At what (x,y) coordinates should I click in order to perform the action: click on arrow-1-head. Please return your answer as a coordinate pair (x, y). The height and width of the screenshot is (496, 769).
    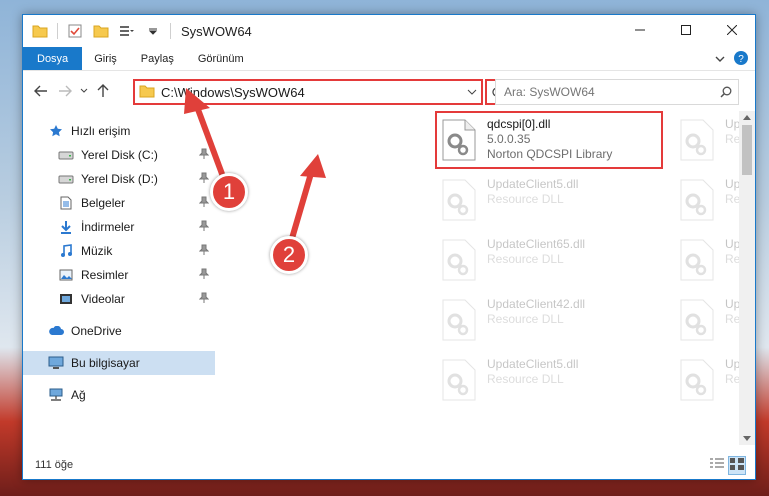
    Looking at the image, I should click on (197, 101).